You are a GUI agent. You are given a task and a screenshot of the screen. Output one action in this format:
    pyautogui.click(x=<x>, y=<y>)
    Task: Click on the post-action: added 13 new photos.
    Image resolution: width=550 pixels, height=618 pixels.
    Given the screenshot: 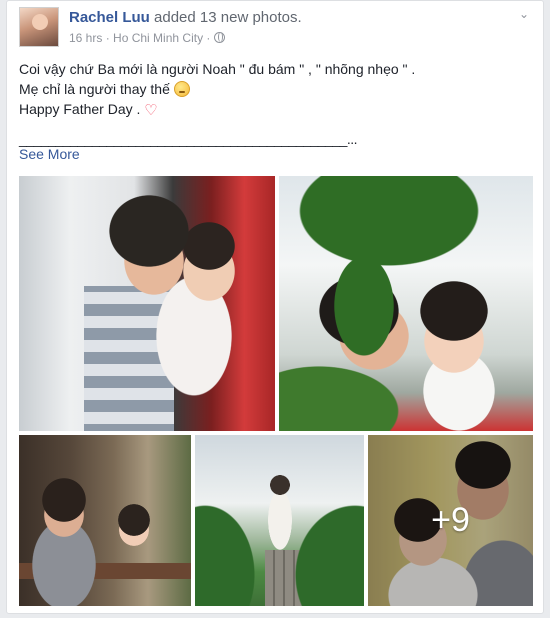 What is the action you would take?
    pyautogui.click(x=228, y=17)
    